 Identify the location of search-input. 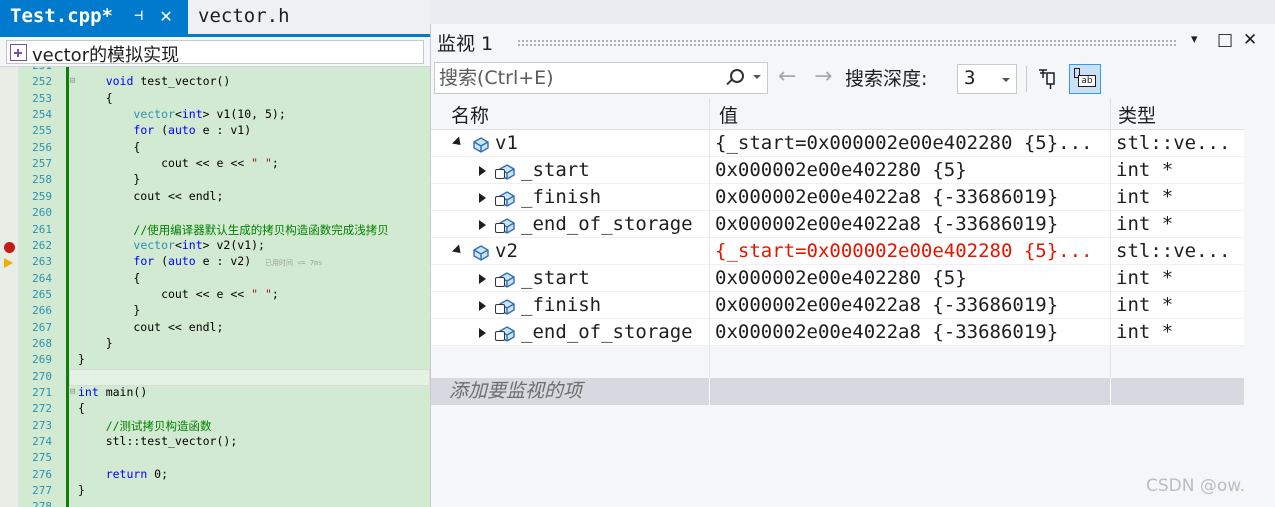
(579, 78).